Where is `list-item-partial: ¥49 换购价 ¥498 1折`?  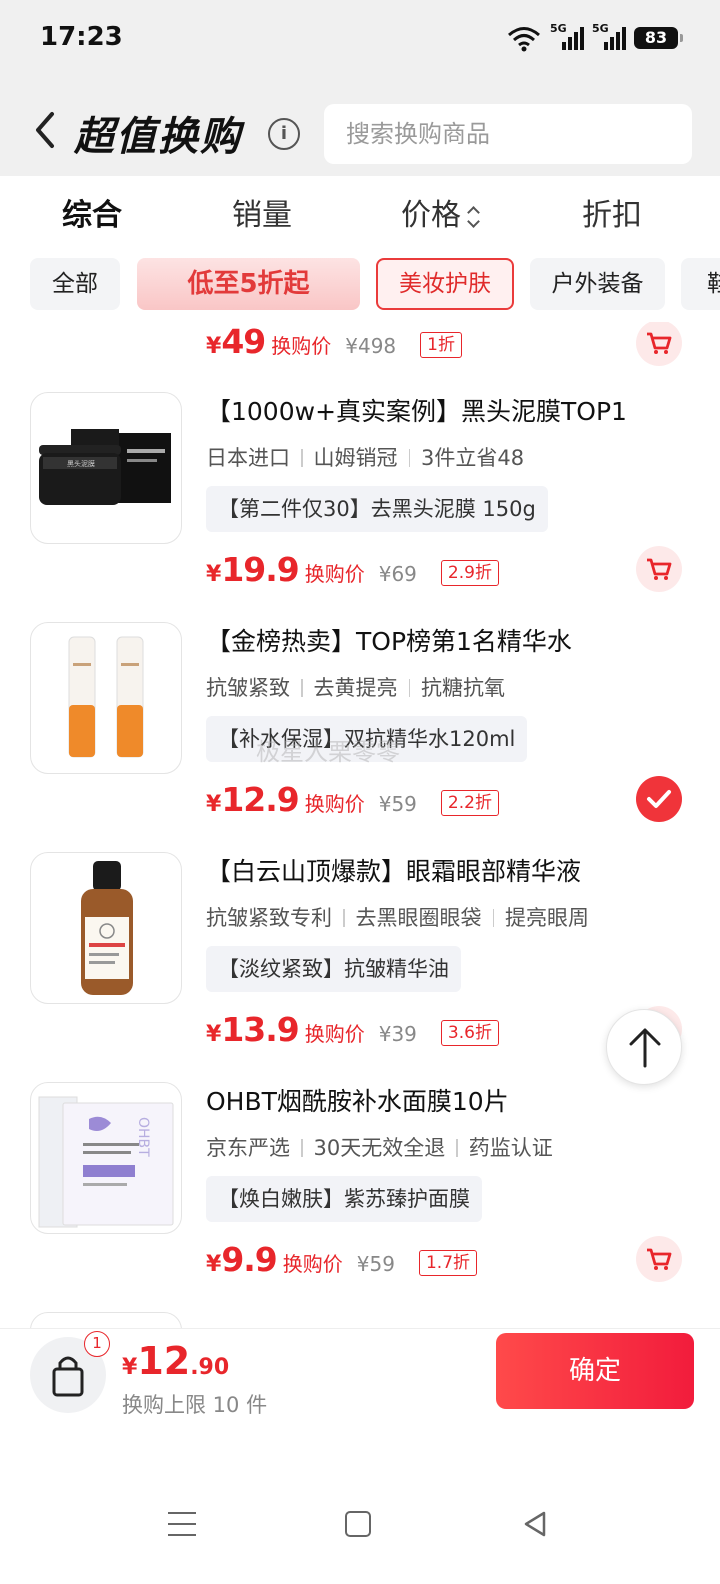 list-item-partial: ¥49 换购价 ¥498 1折 is located at coordinates (360, 344).